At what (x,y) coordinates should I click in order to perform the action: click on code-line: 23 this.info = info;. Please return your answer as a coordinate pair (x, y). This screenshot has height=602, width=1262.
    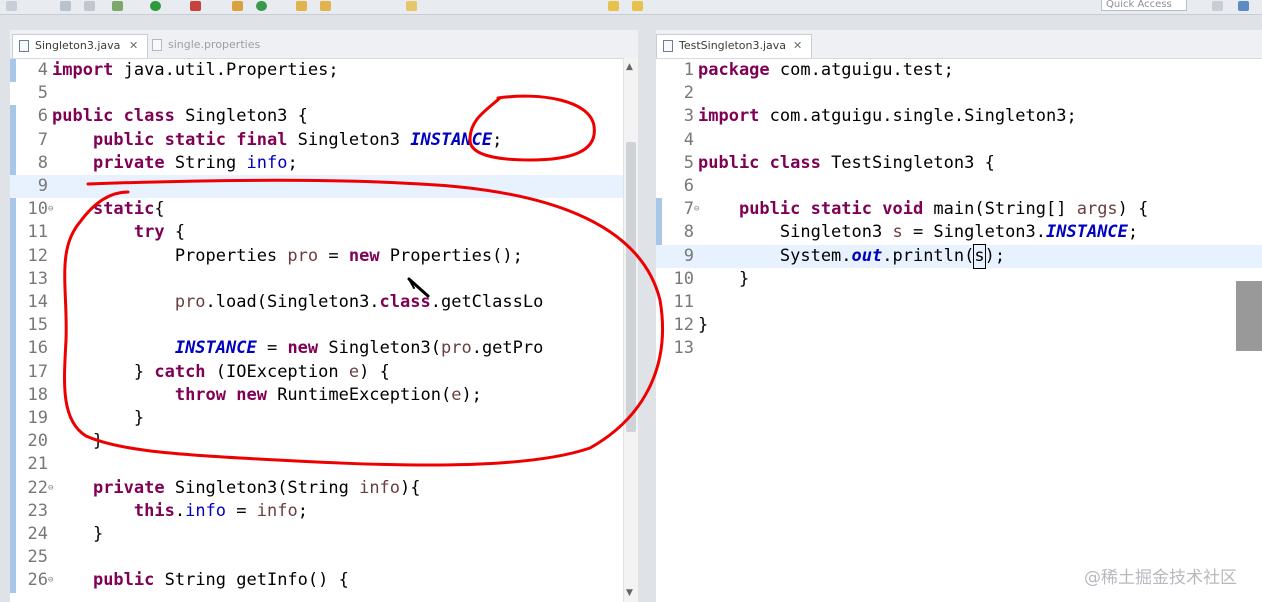
    Looking at the image, I should click on (324, 511).